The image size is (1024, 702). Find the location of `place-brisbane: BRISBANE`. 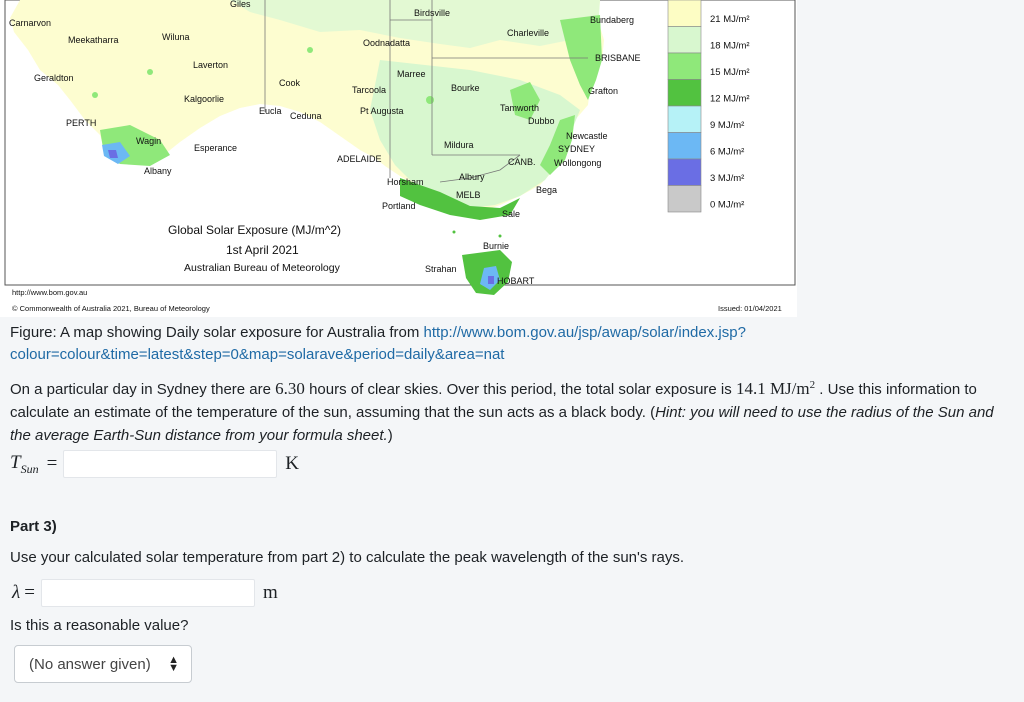

place-brisbane: BRISBANE is located at coordinates (618, 58).